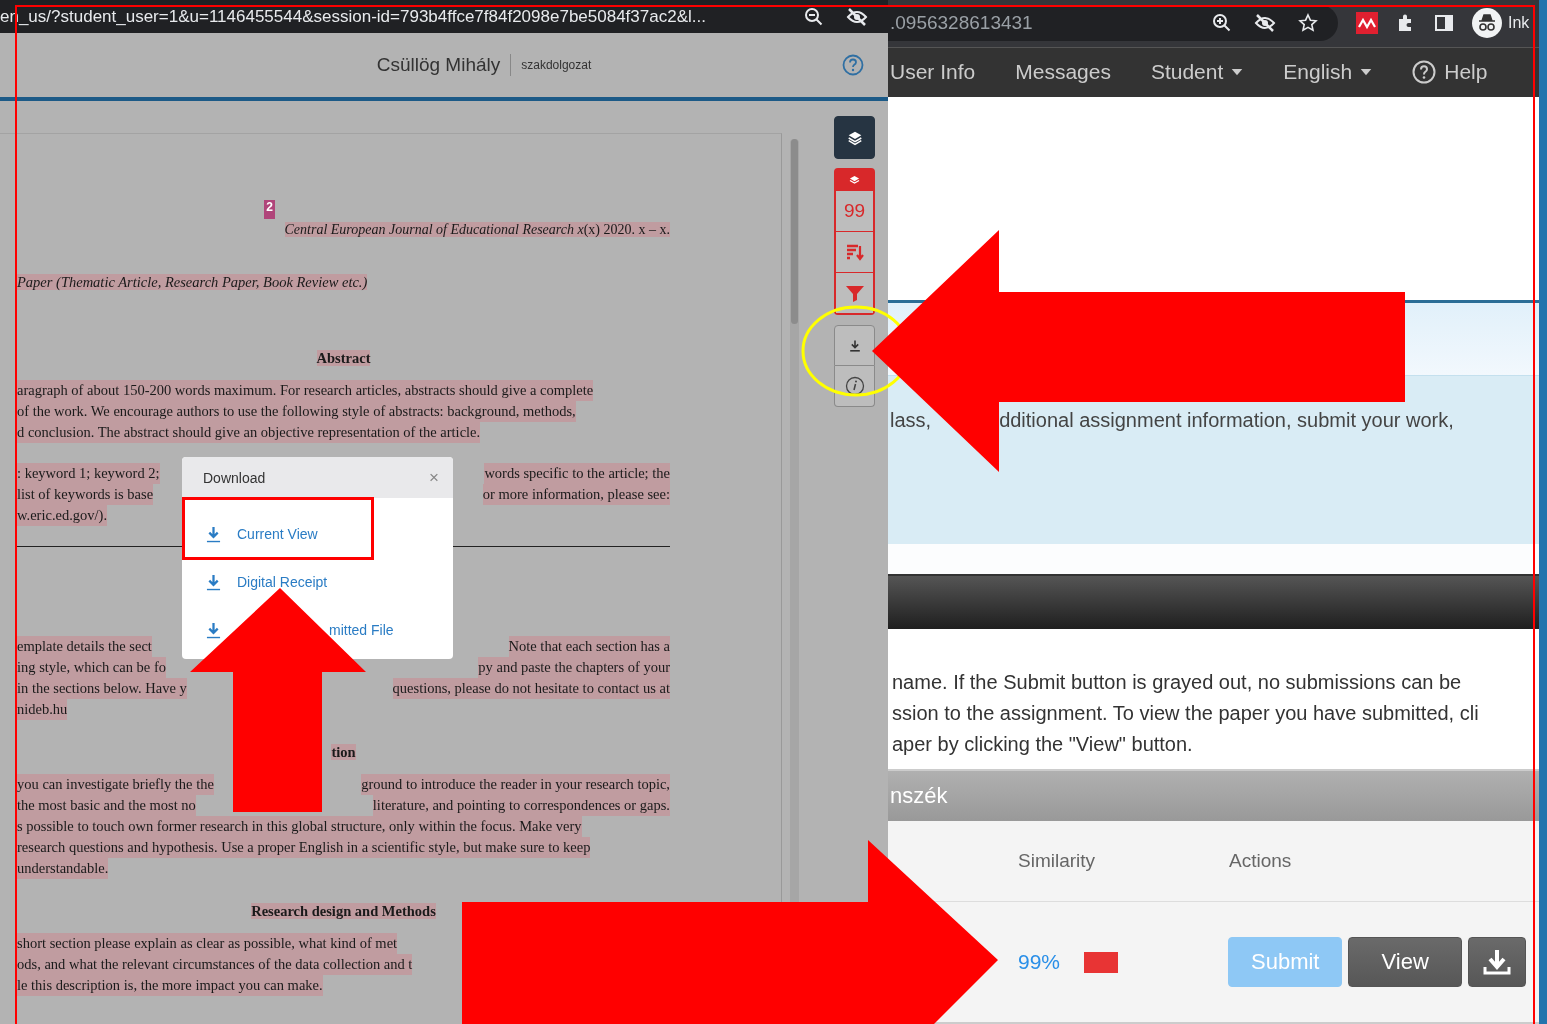  I want to click on star-icon, so click(1308, 23).